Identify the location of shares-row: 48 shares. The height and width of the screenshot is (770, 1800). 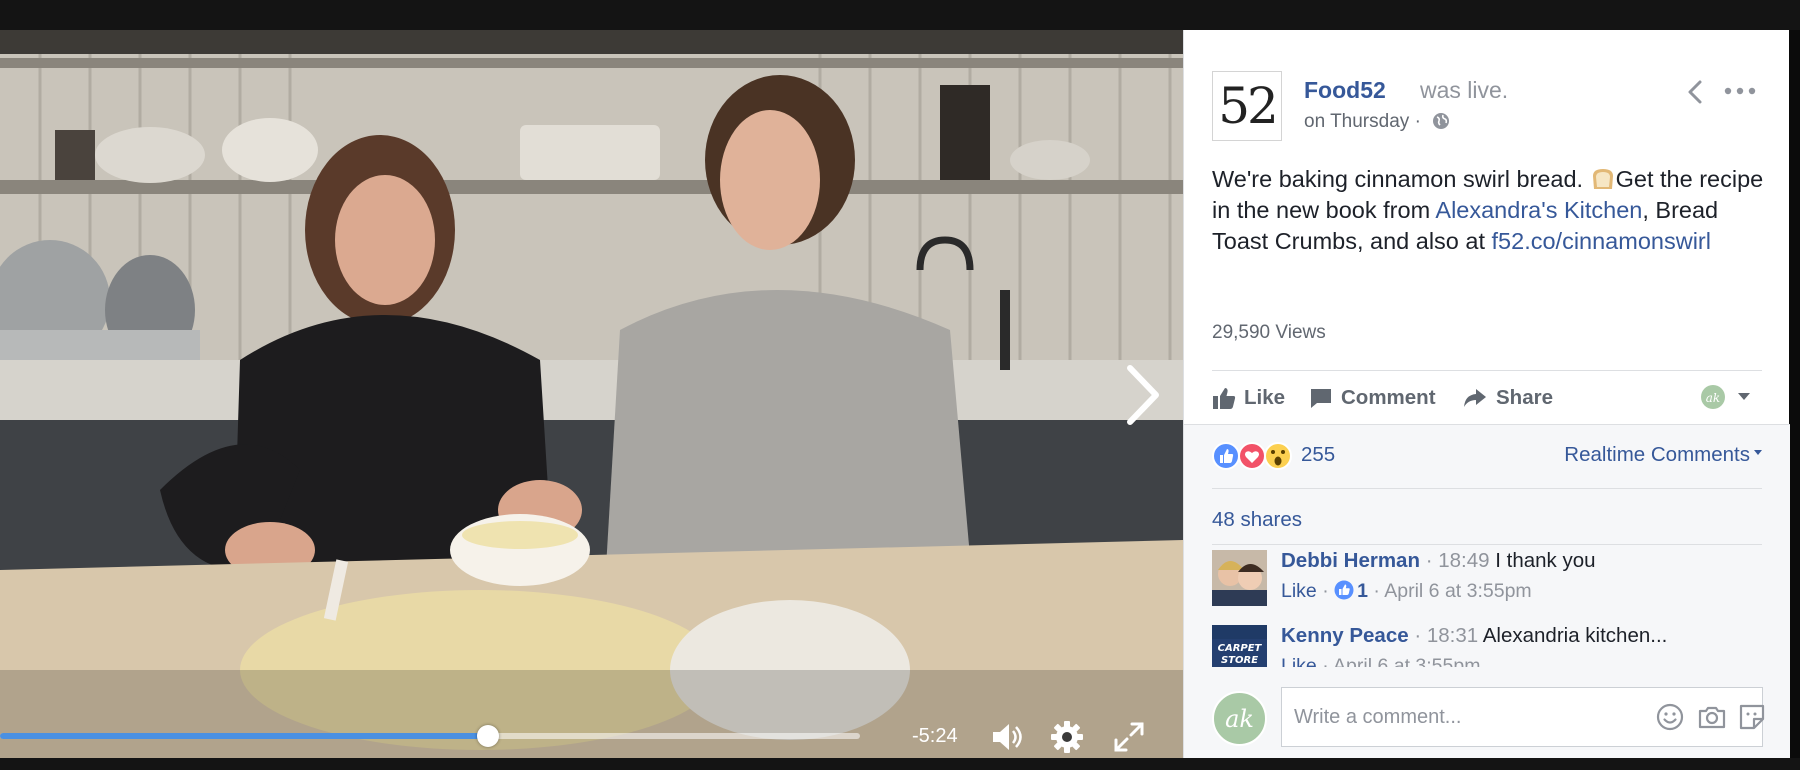
(1487, 517).